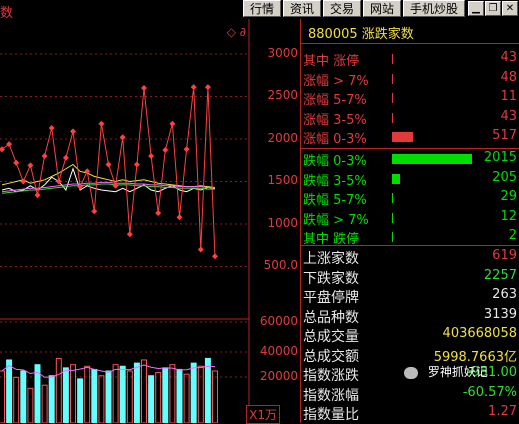 The image size is (519, 424). Describe the element at coordinates (278, 321) in the screenshot. I see `volume-tick-60000: 60000` at that location.